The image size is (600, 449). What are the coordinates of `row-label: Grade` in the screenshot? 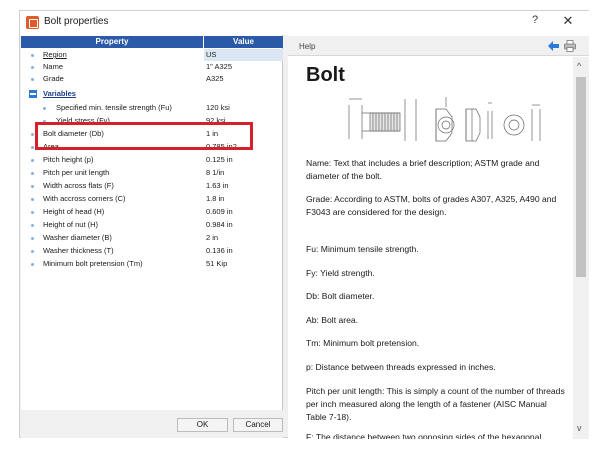 It's located at (53, 78).